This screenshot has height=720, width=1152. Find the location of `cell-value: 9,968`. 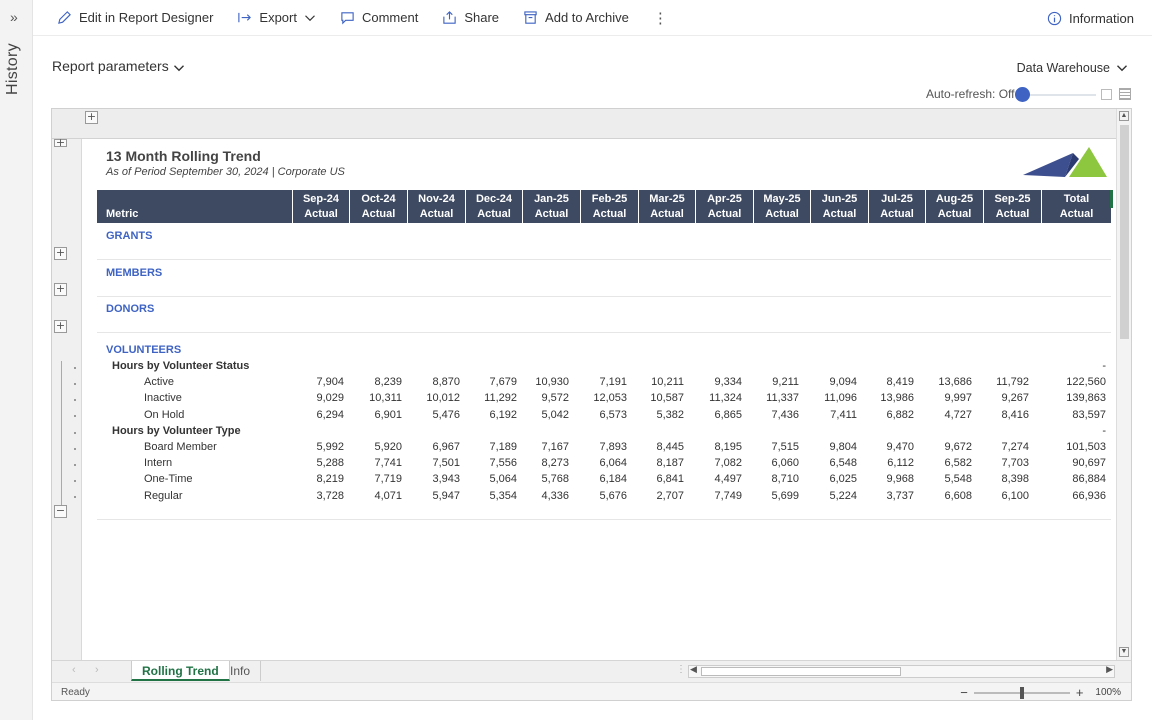

cell-value: 9,968 is located at coordinates (884, 479).